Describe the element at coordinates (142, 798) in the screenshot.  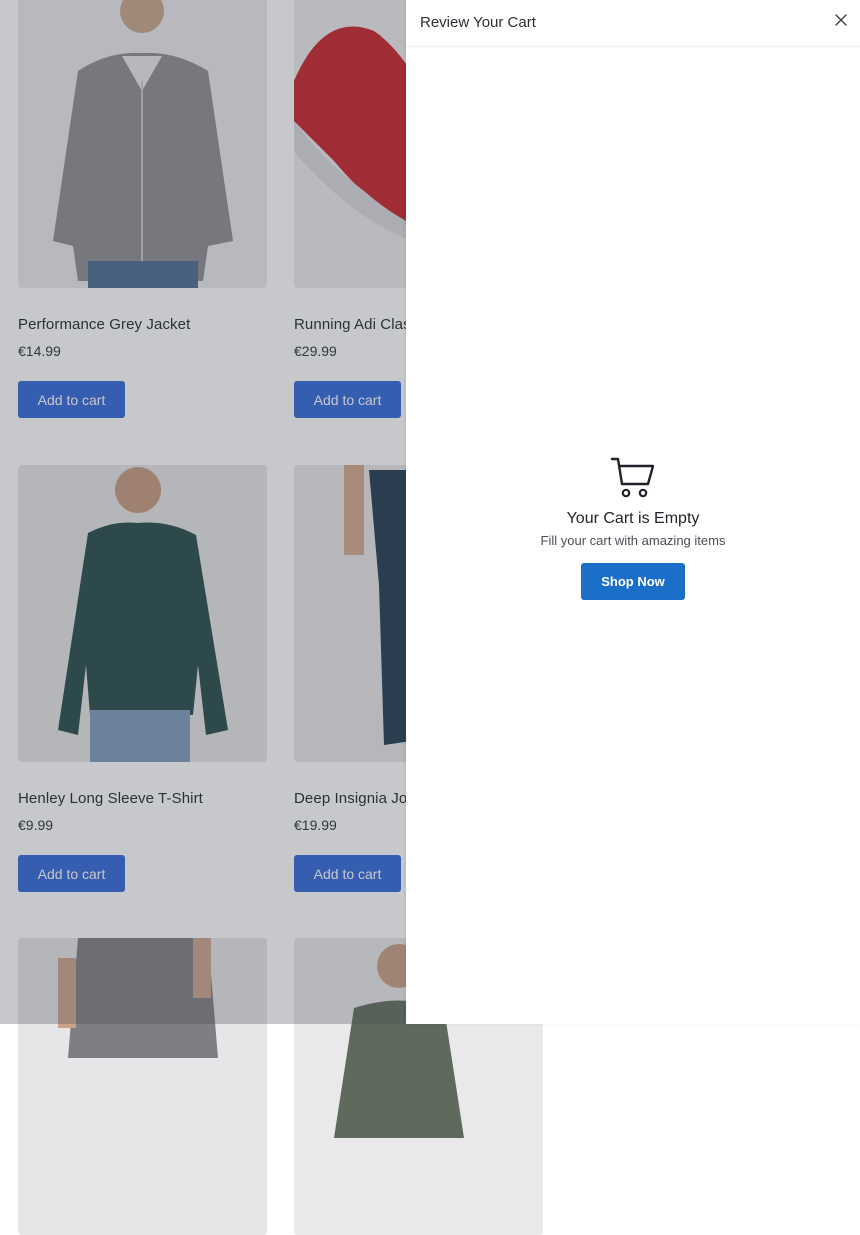
I see `product-title: Henley Long Sleeve T-Shirt` at that location.